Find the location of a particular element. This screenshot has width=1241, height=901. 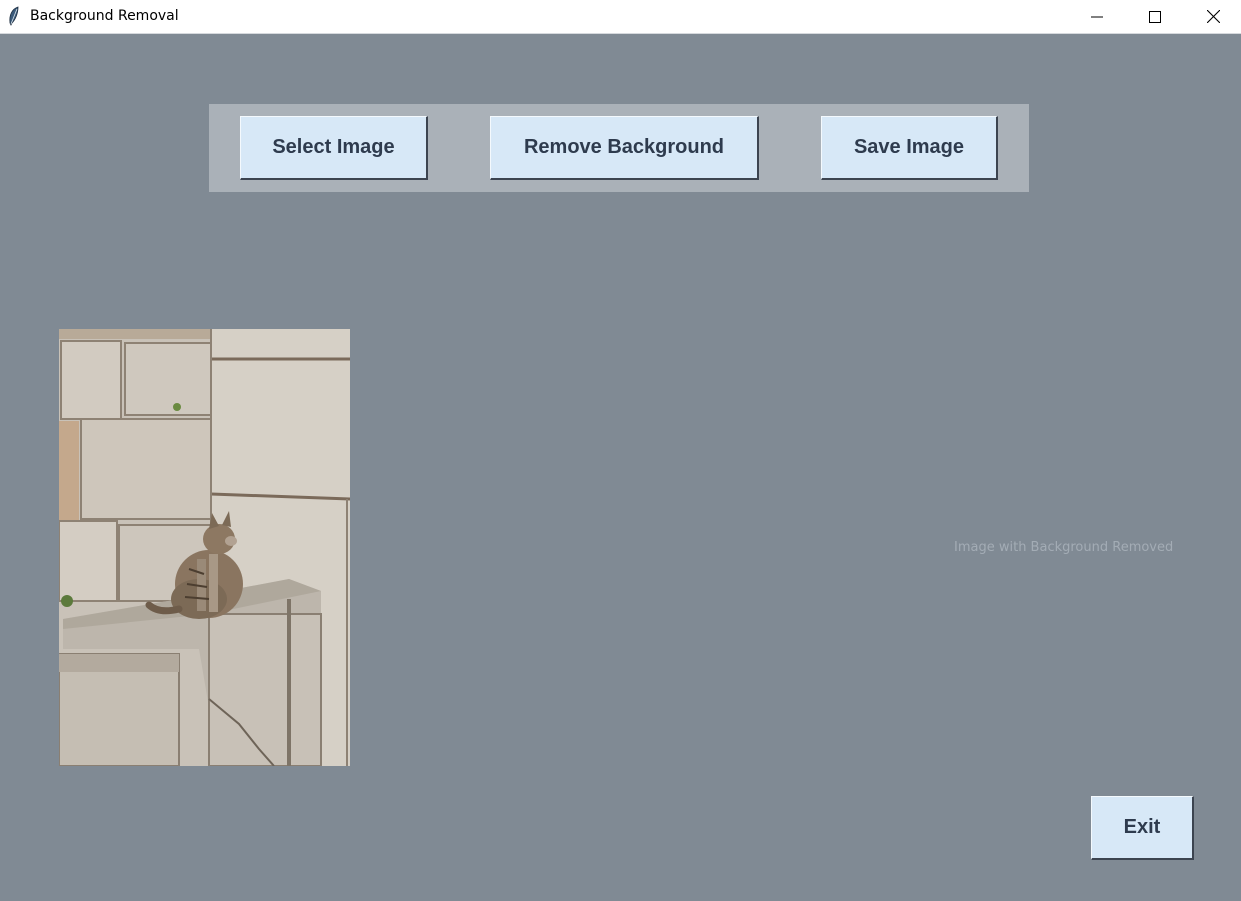

maximize-button is located at coordinates (1155, 16).